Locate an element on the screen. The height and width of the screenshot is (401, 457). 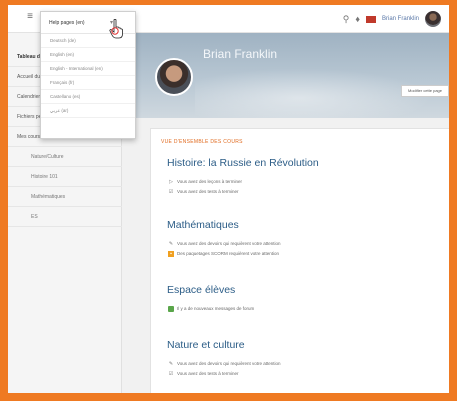
dropdown-current-label: Help pages (en) is located at coordinates (67, 23).